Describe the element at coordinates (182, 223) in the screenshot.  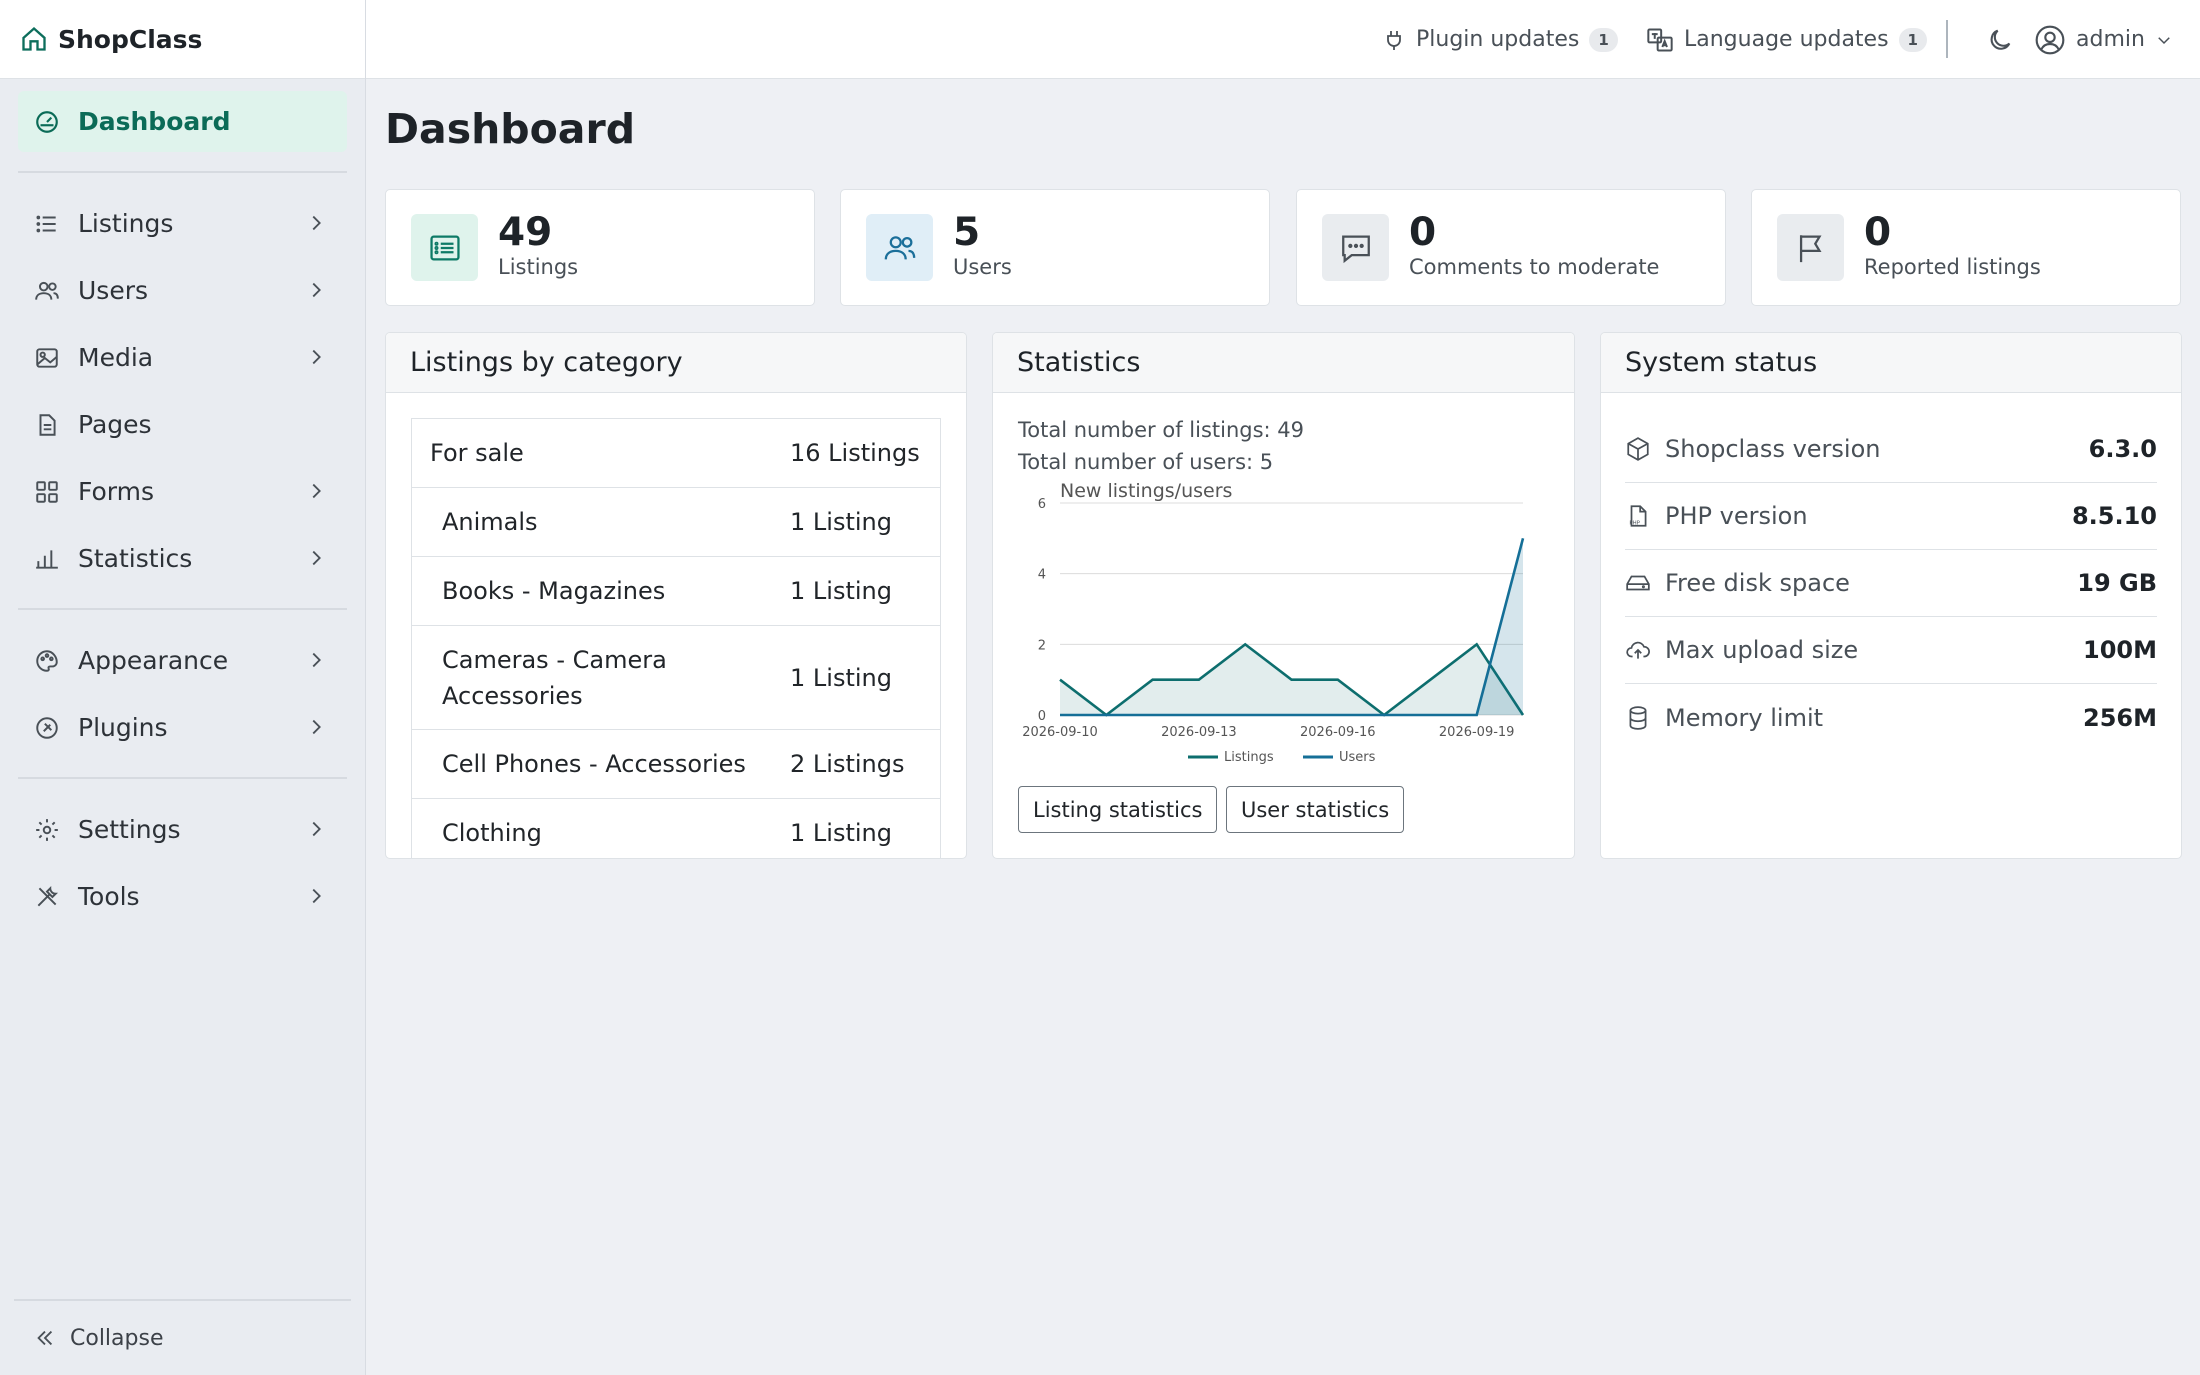
I see `sidebar-item-listings: Listings` at that location.